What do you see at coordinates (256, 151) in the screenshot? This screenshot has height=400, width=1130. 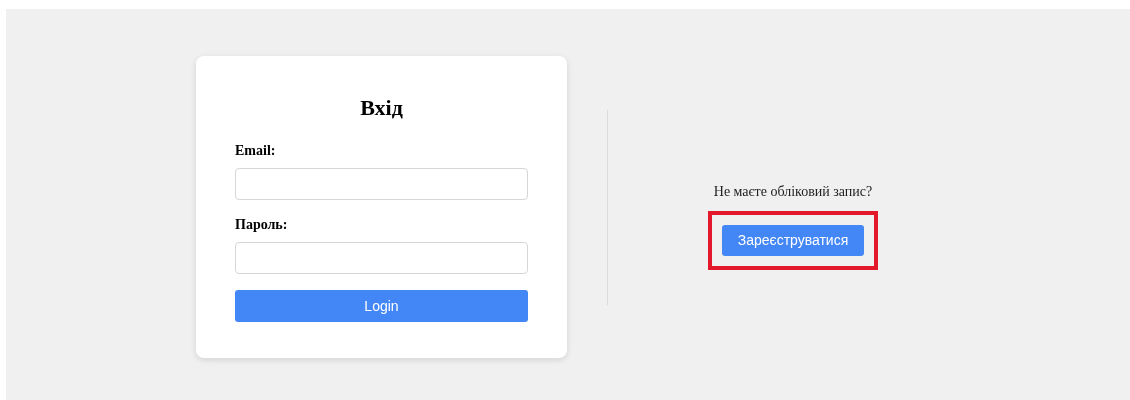 I see `field-label: Email:` at bounding box center [256, 151].